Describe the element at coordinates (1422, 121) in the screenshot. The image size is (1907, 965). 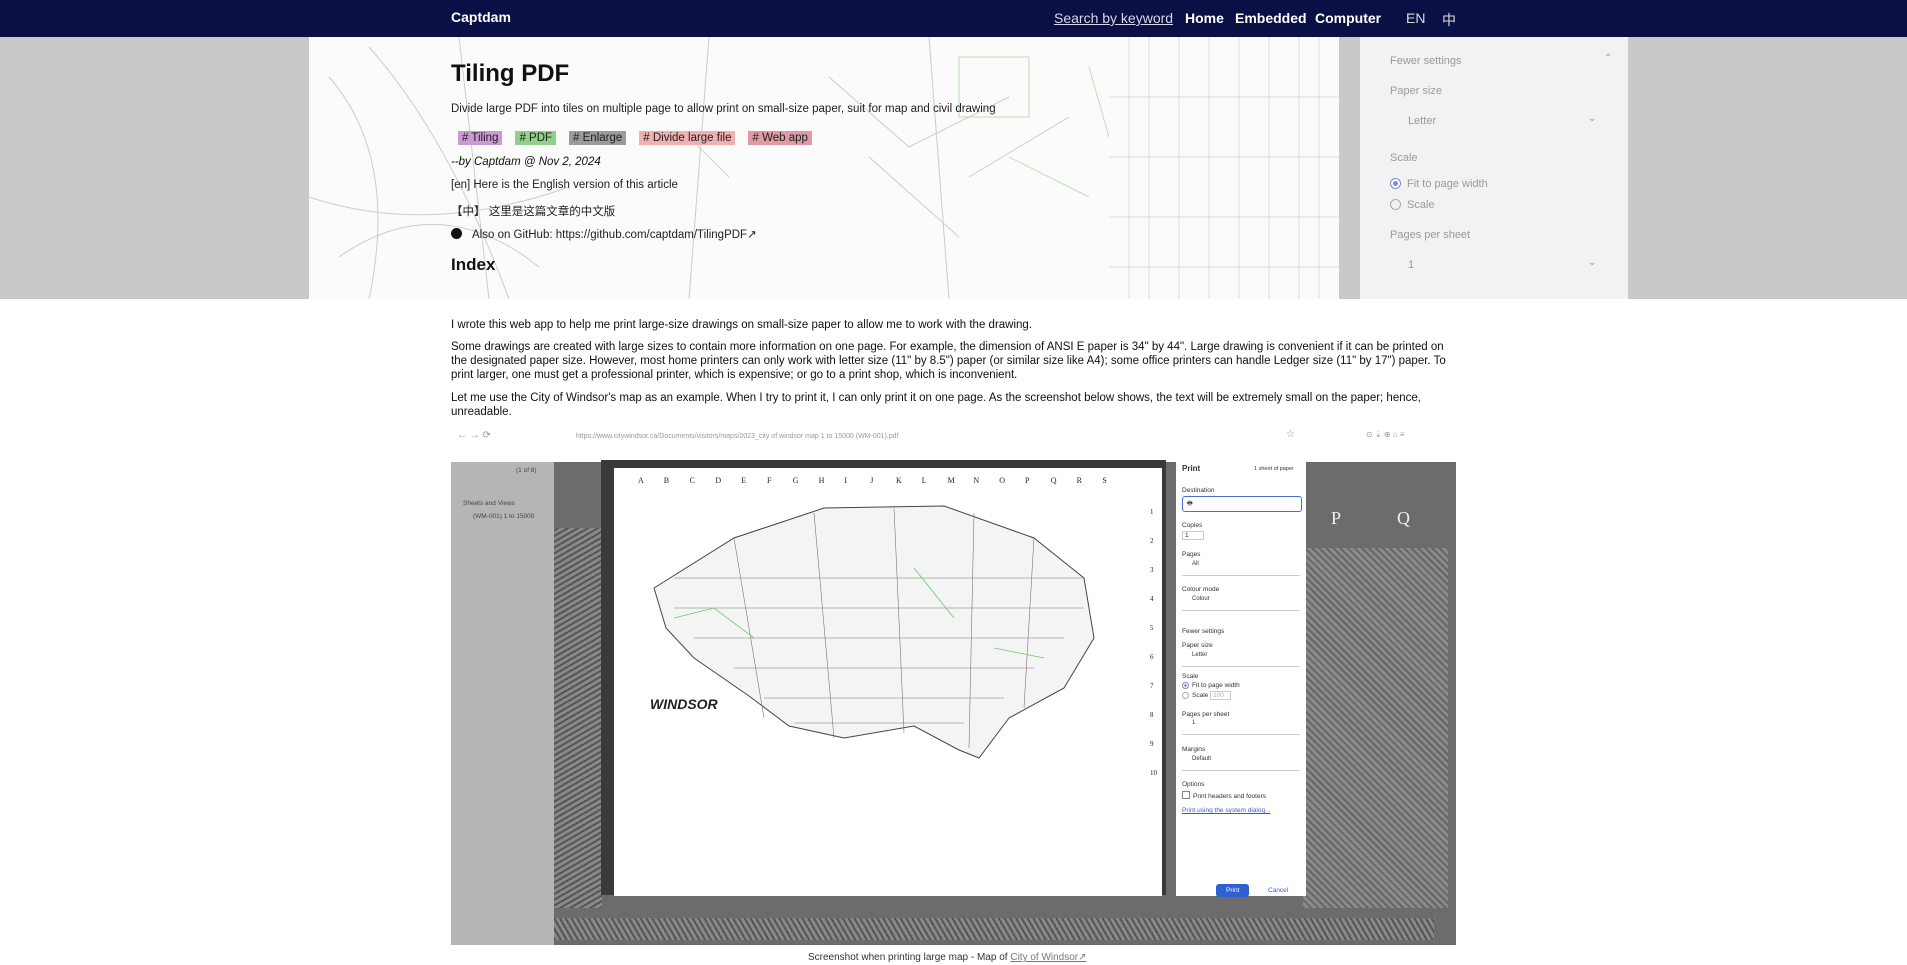
I see `hero-paper-size-value: Letter` at that location.